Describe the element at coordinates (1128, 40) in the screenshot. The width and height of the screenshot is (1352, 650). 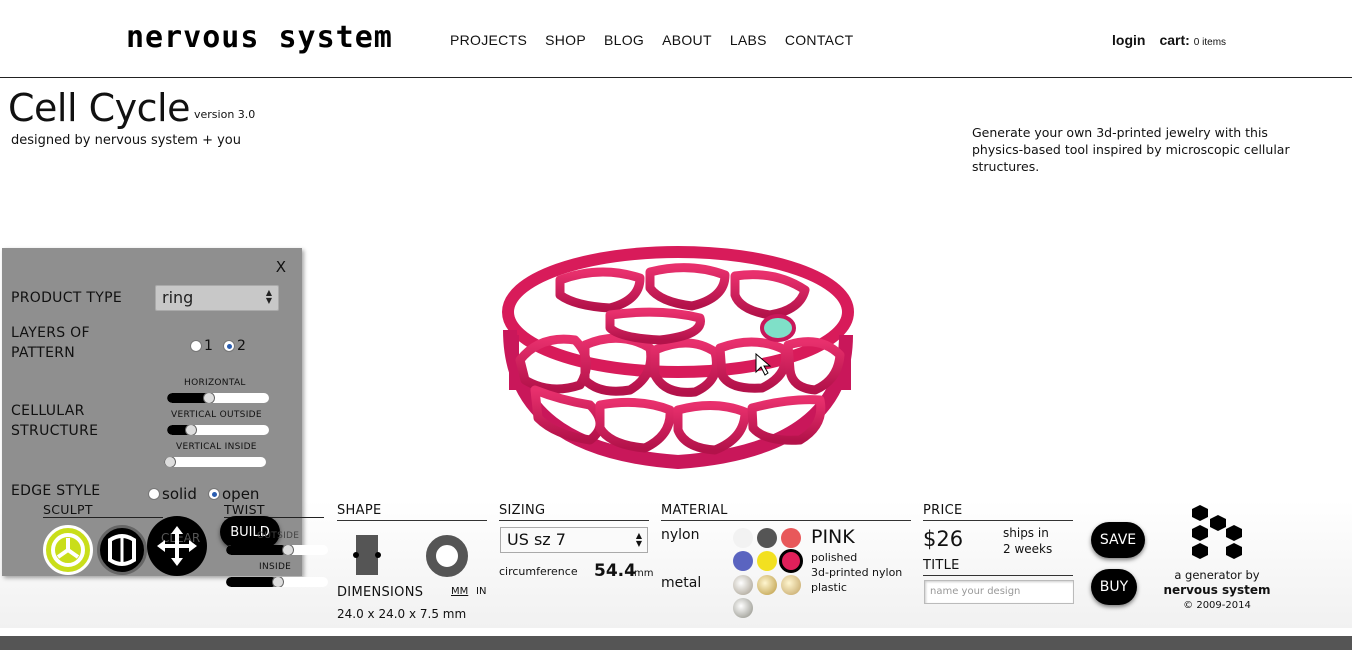
I see `login-link: login` at that location.